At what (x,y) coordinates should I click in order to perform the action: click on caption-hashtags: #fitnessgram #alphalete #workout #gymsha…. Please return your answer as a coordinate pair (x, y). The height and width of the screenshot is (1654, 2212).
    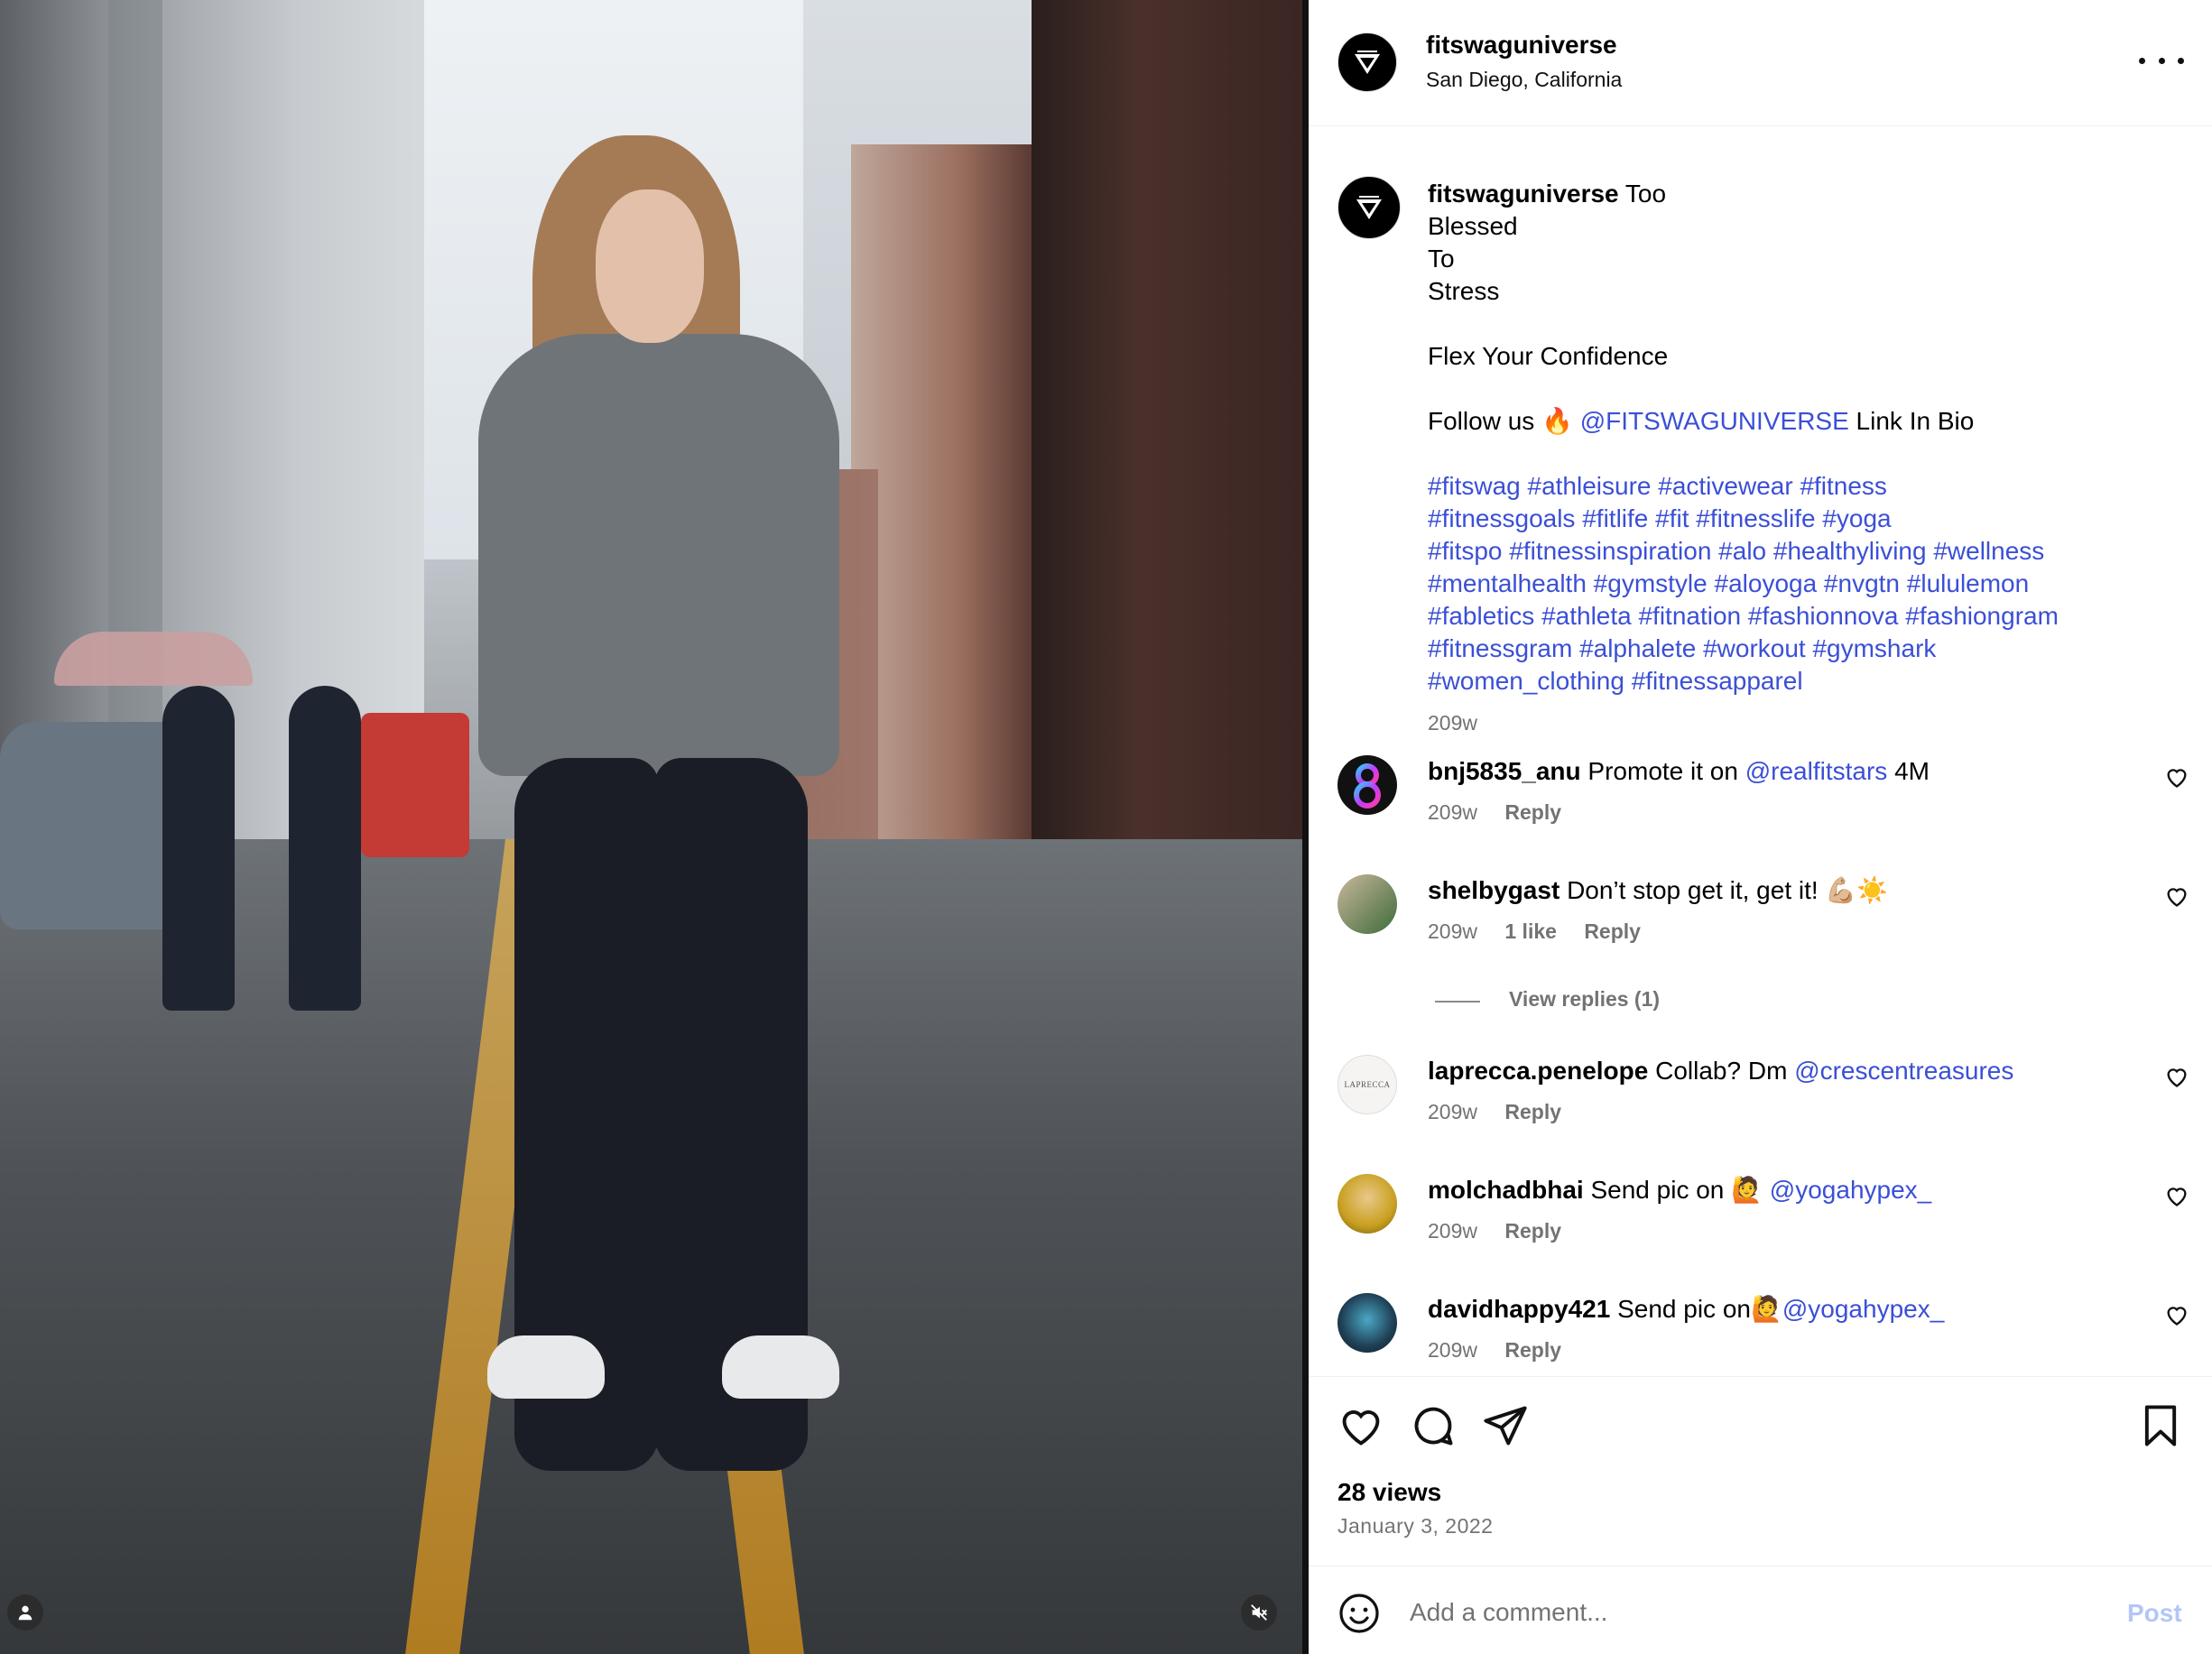
    Looking at the image, I should click on (1807, 649).